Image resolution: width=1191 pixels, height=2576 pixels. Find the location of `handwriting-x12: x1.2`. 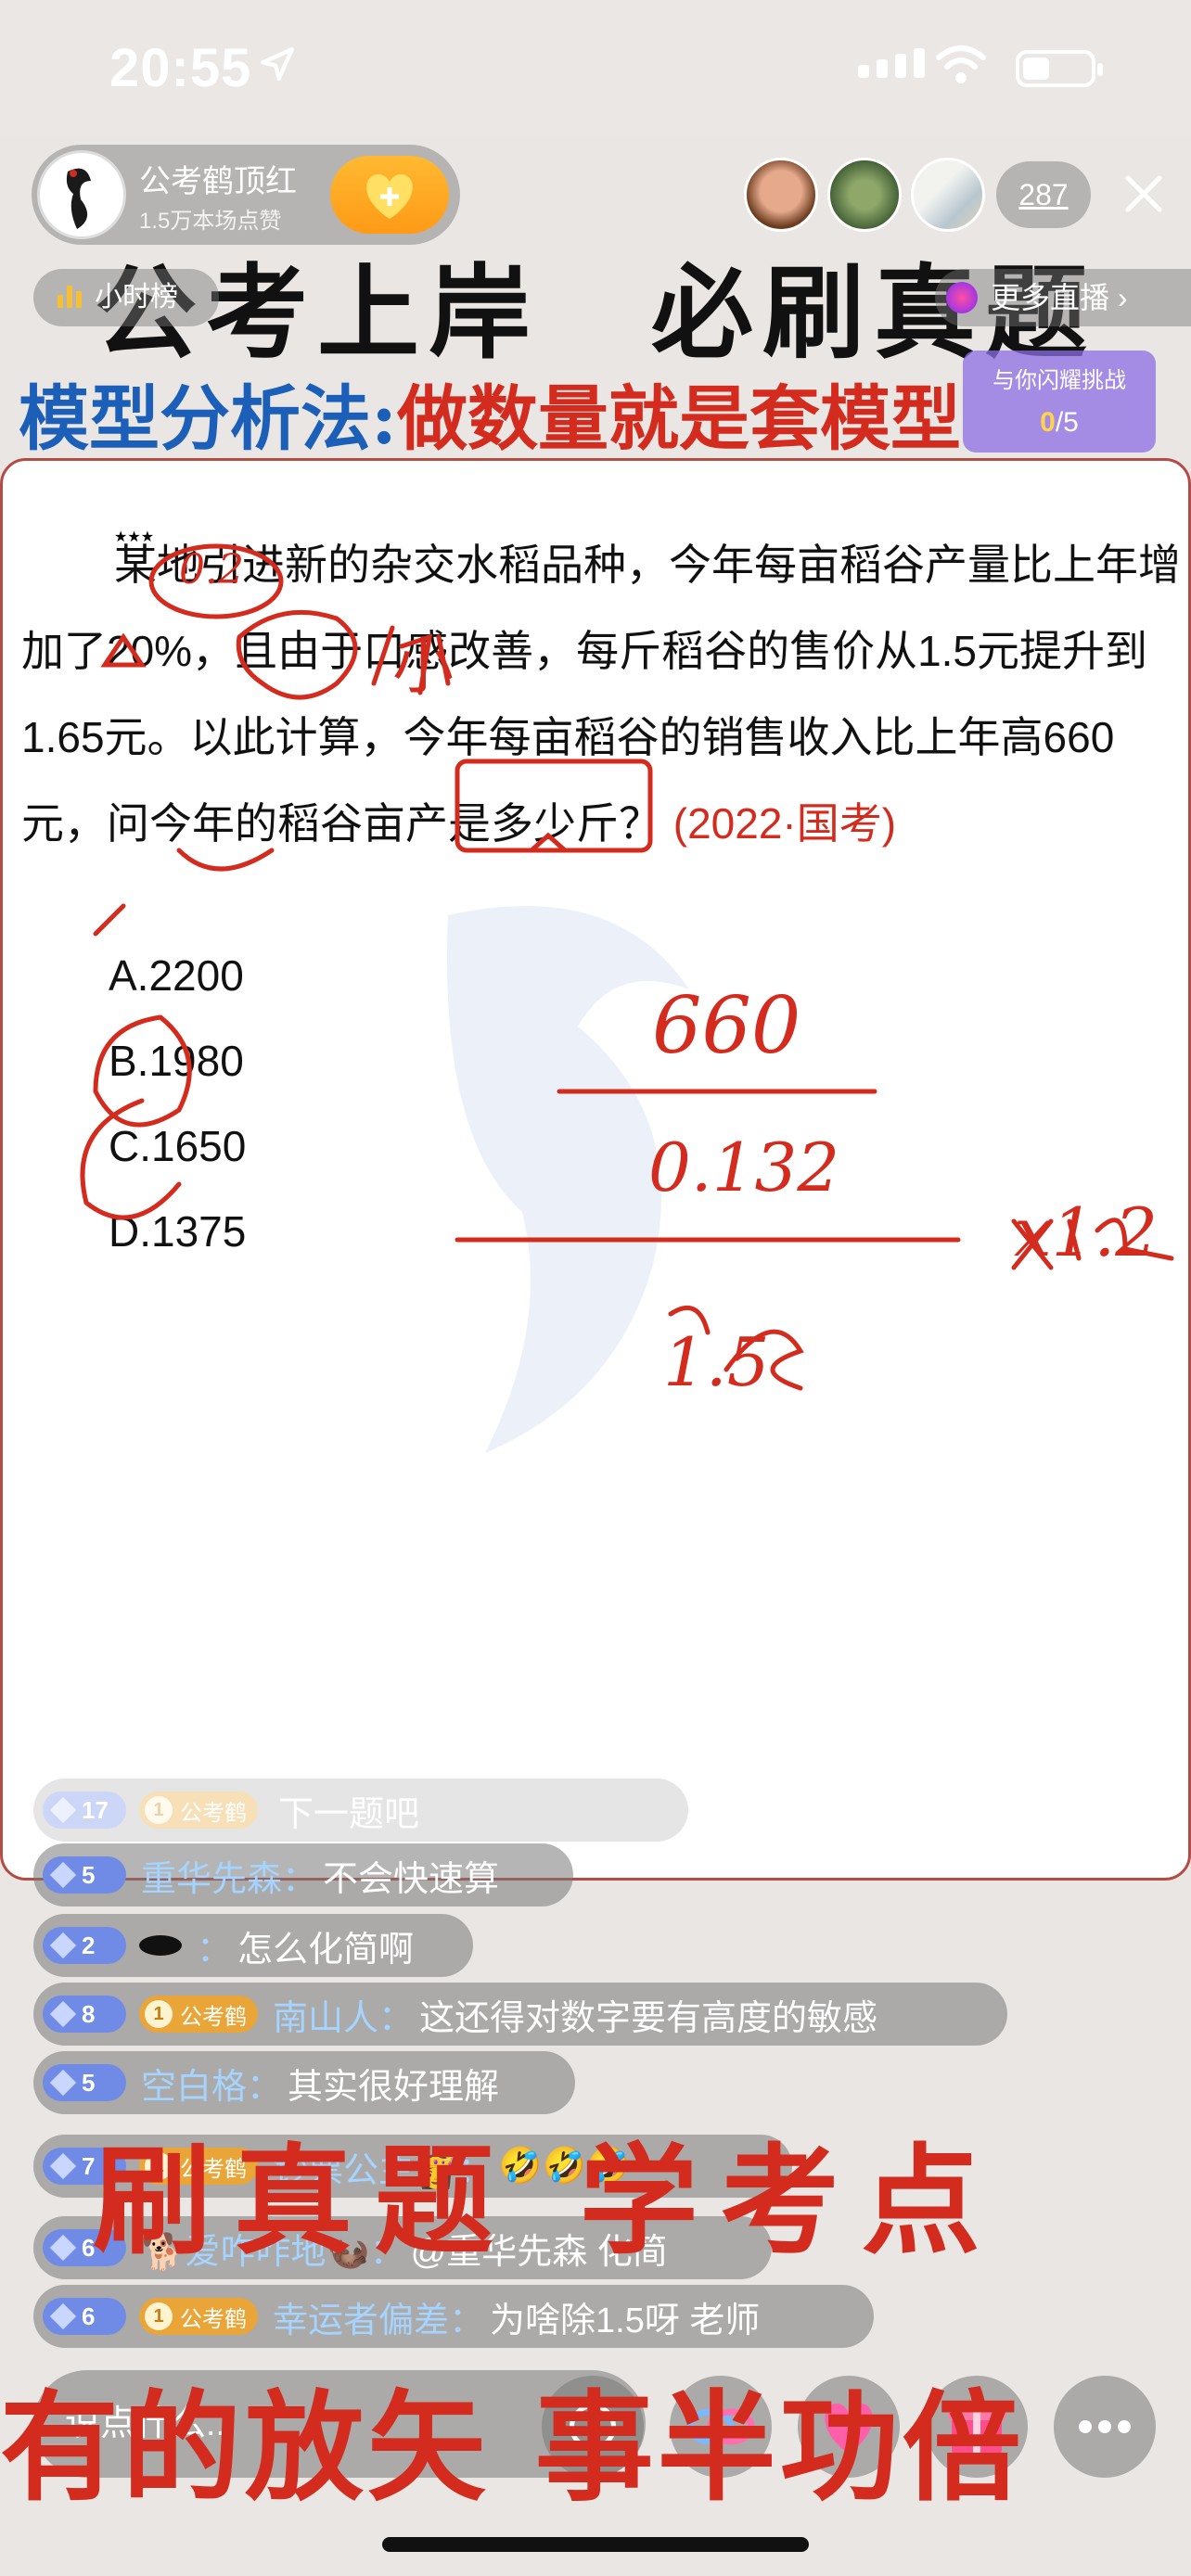

handwriting-x12: x1.2 is located at coordinates (1086, 1232).